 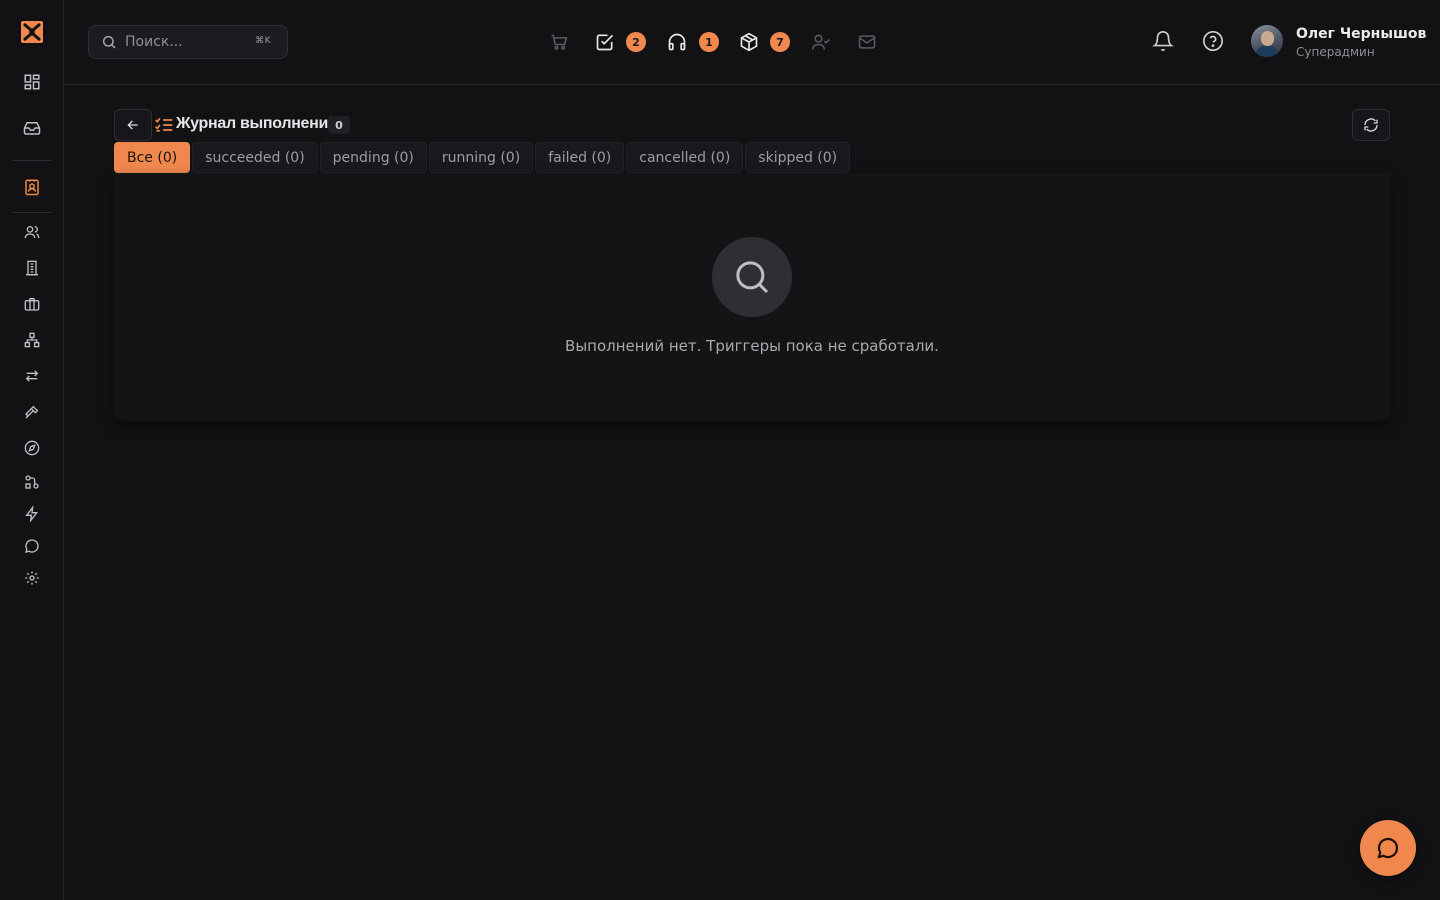 I want to click on help-button, so click(x=1213, y=41).